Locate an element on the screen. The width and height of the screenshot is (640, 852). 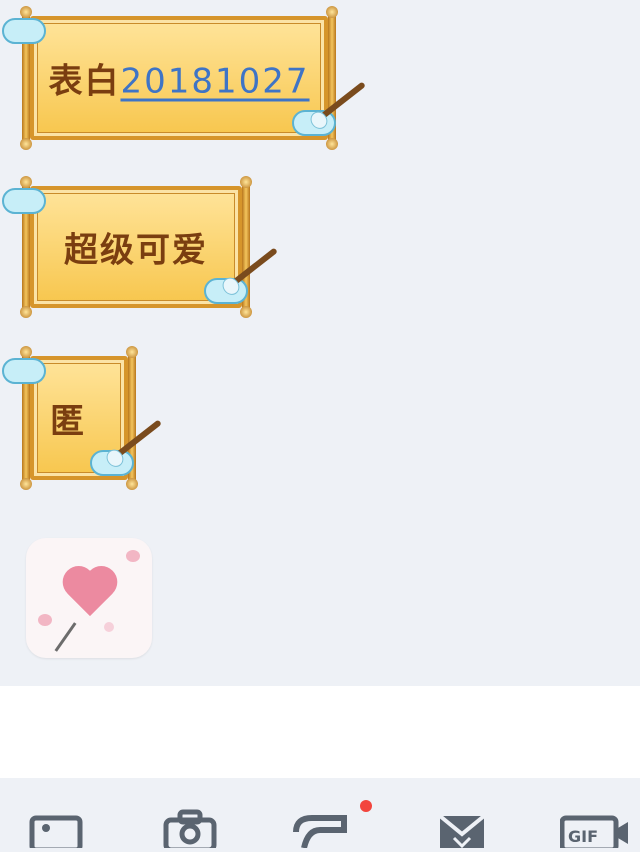
date-link: 20181027 is located at coordinates (214, 82).